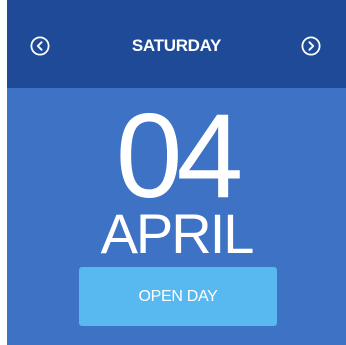  What do you see at coordinates (177, 233) in the screenshot?
I see `date-month: APRIL` at bounding box center [177, 233].